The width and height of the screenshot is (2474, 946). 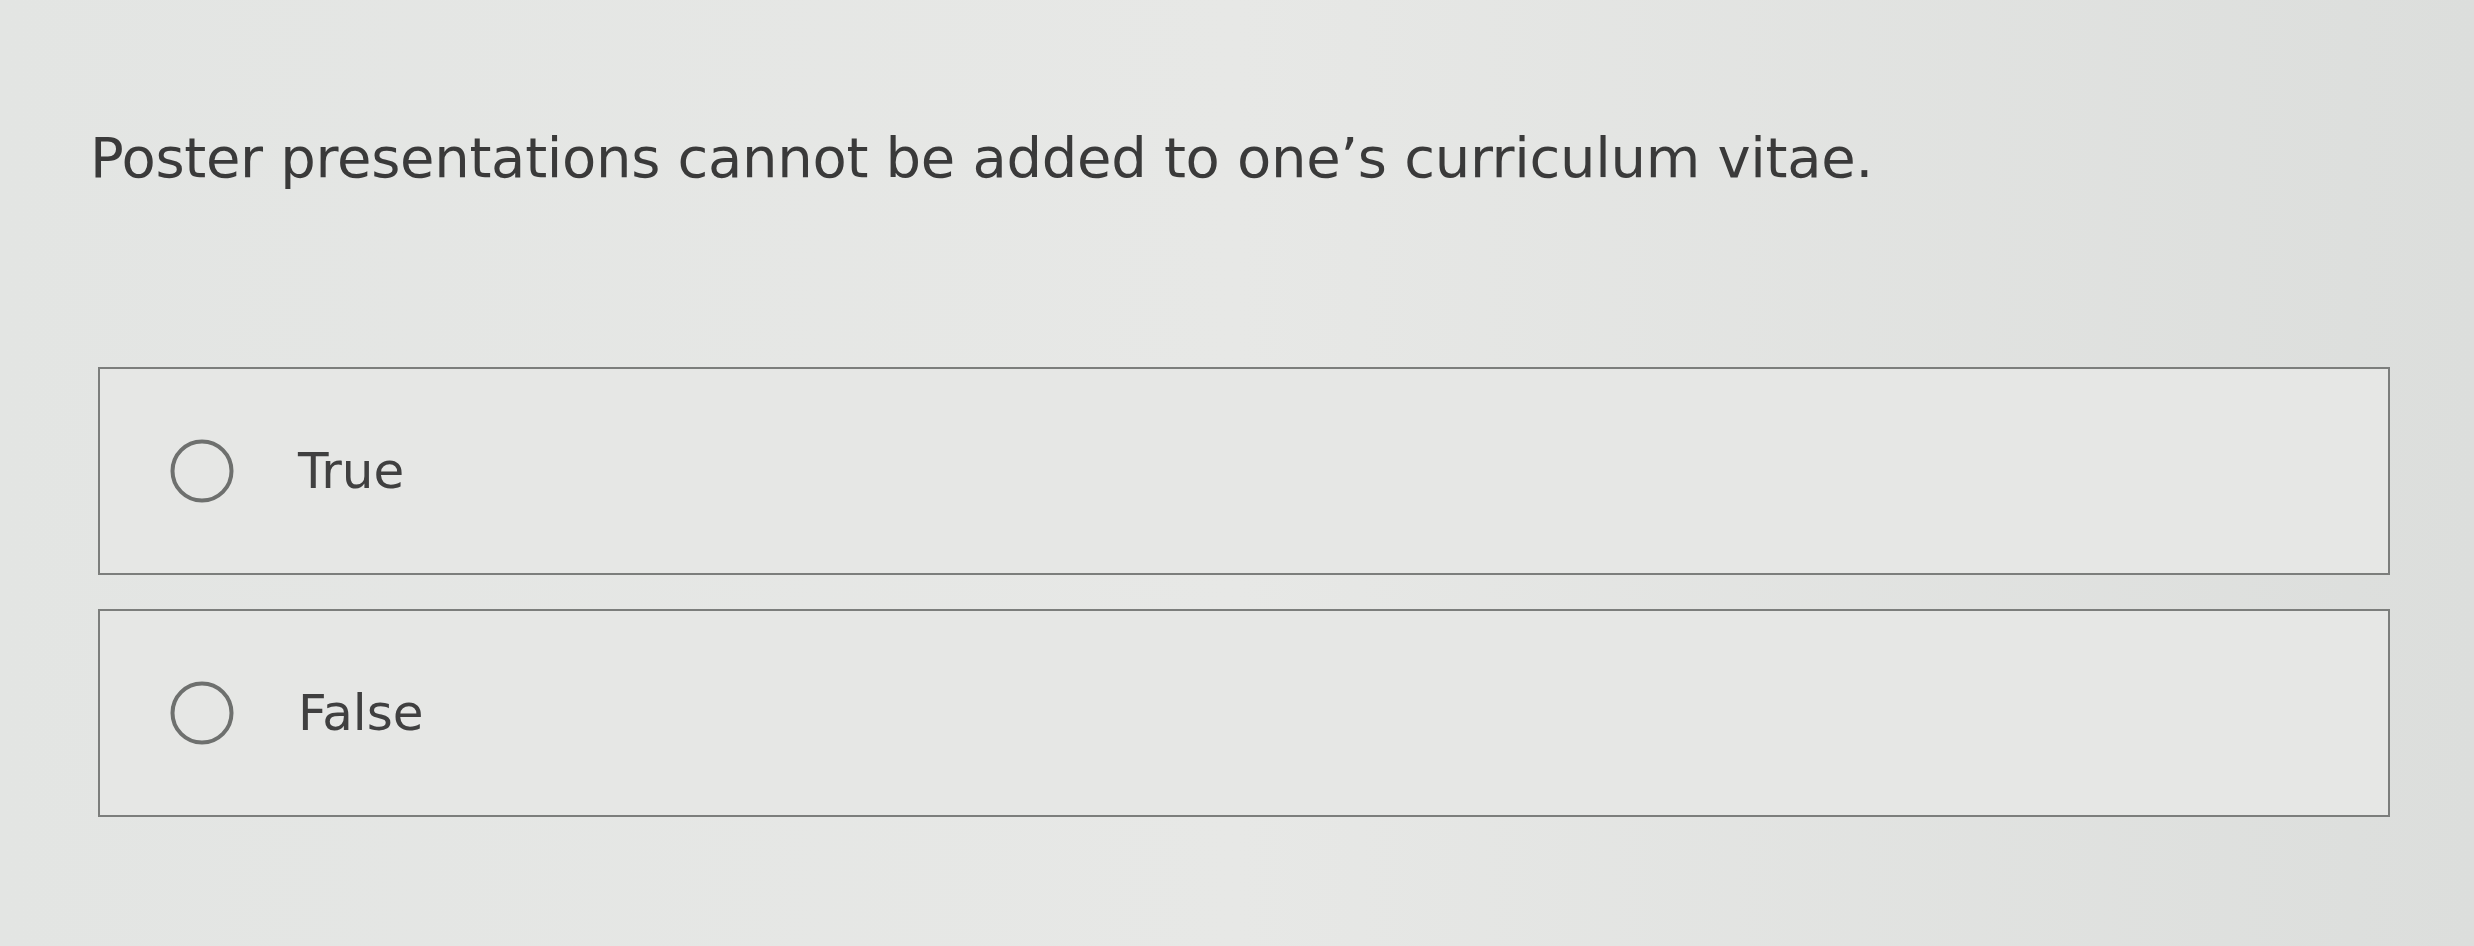 I want to click on option-label: False, so click(x=361, y=713).